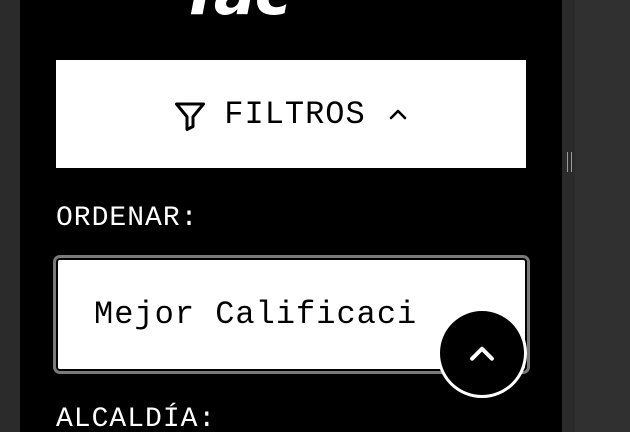  I want to click on sort-label: ORDENAR:, so click(127, 218).